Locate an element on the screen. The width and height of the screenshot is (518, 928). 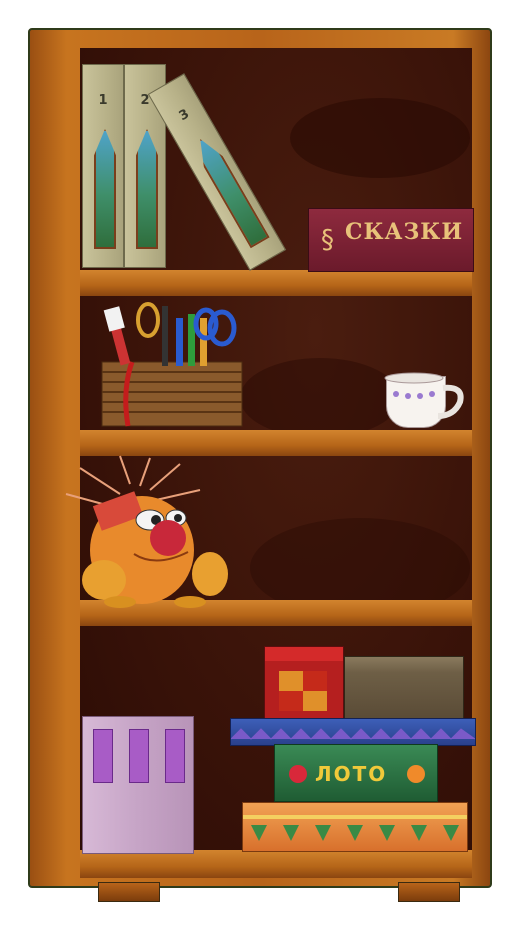
binder-3-number: 3 is located at coordinates (184, 115).